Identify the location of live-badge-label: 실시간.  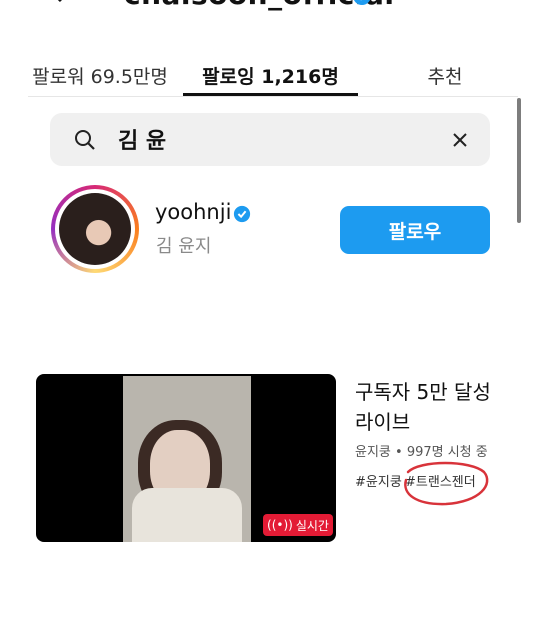
(312, 525).